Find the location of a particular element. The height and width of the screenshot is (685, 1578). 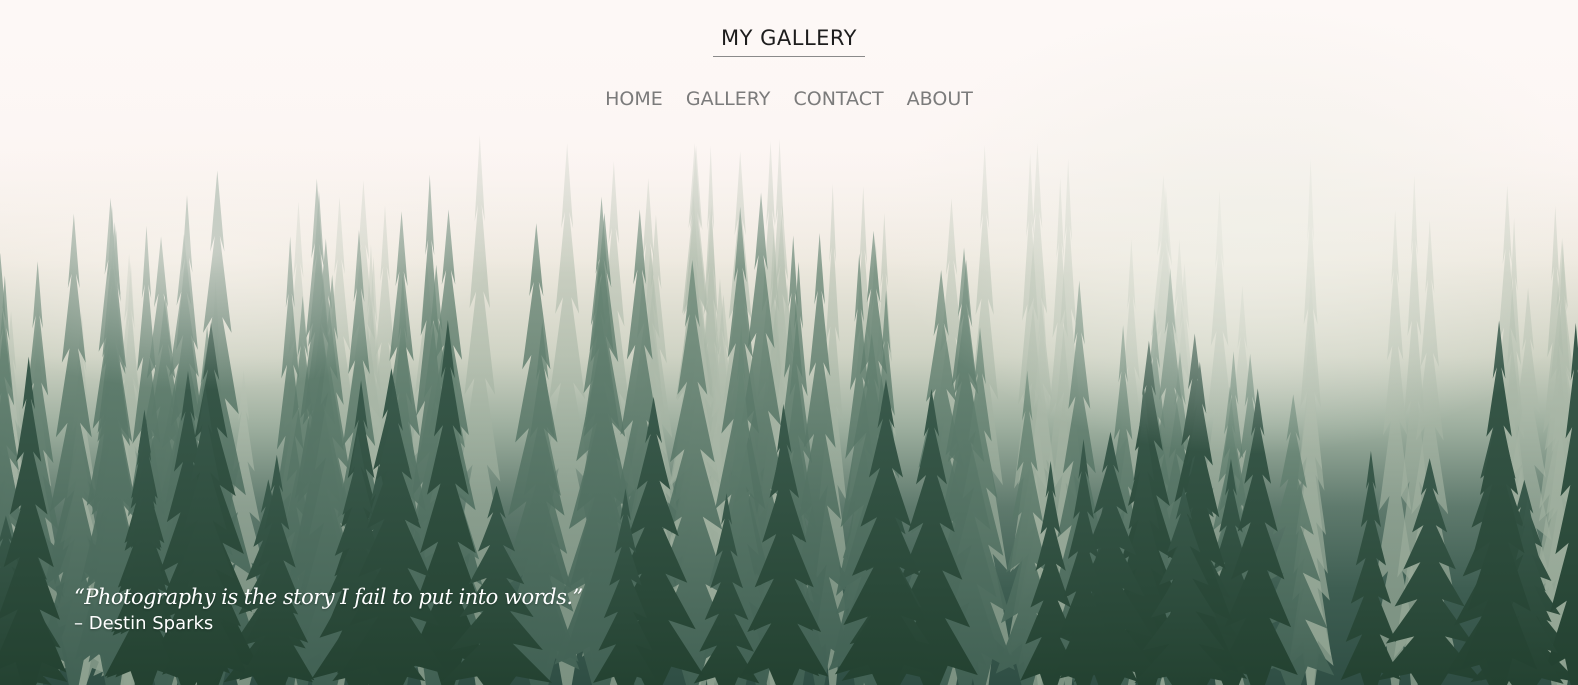

site-title: MY GALLERY is located at coordinates (788, 40).